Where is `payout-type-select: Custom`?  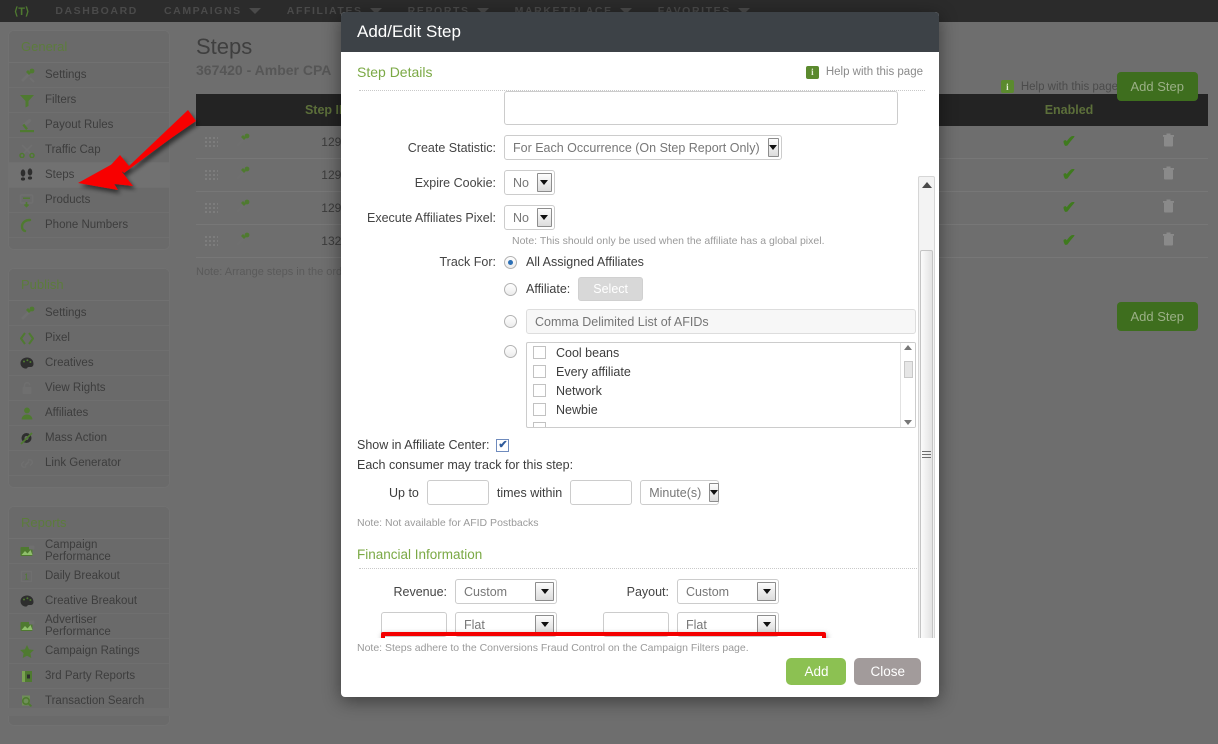
payout-type-select: Custom is located at coordinates (728, 591).